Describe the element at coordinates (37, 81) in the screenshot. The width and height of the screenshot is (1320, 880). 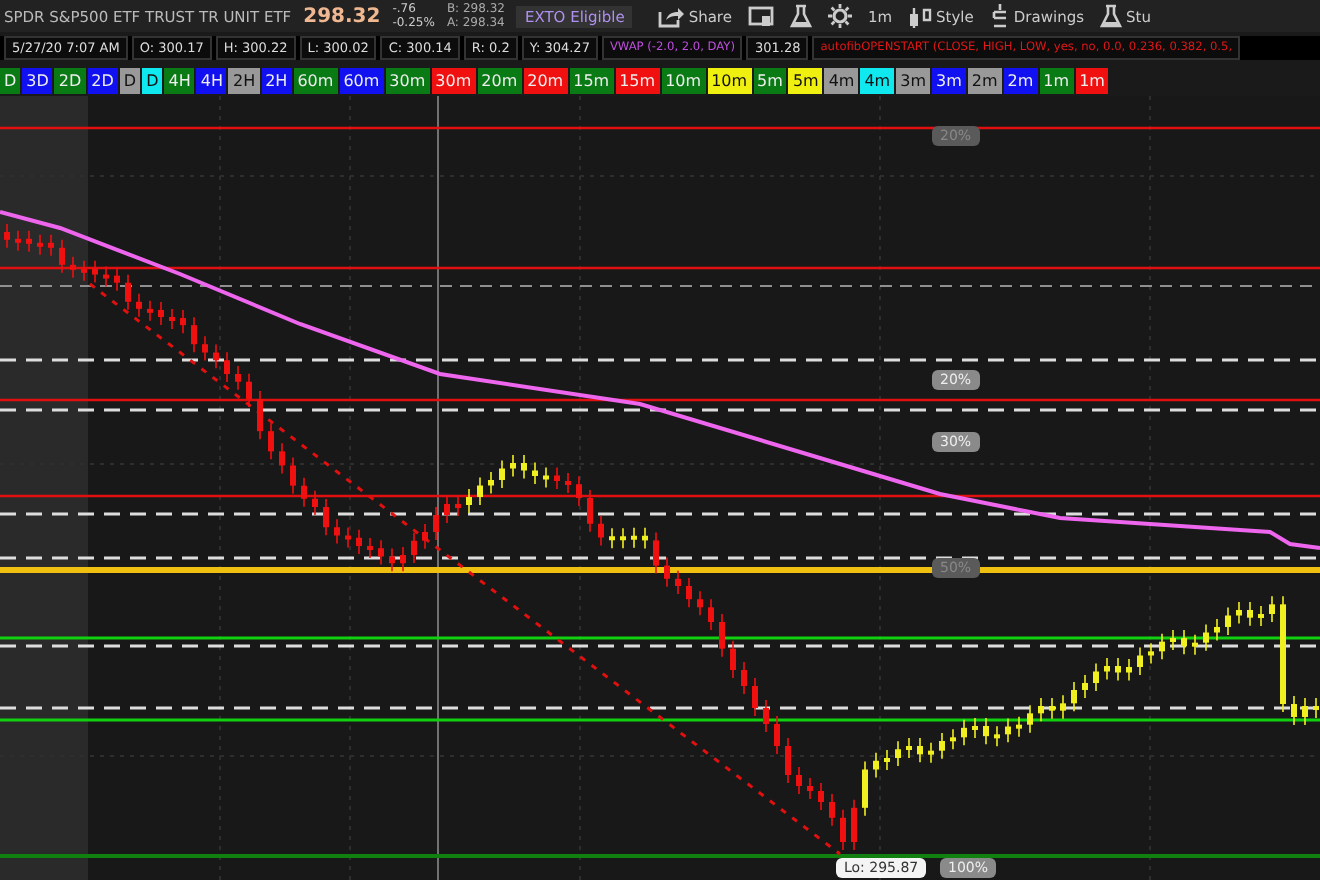
I see `timeframe-button: 3D` at that location.